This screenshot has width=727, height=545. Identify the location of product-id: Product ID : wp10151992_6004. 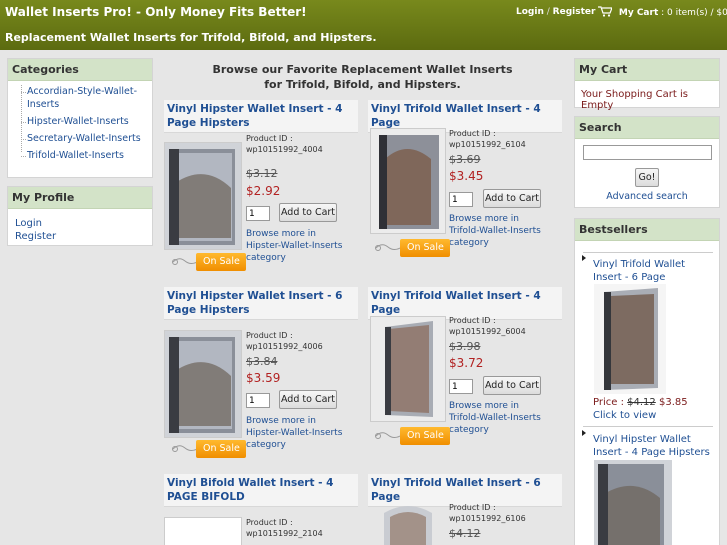
(487, 326).